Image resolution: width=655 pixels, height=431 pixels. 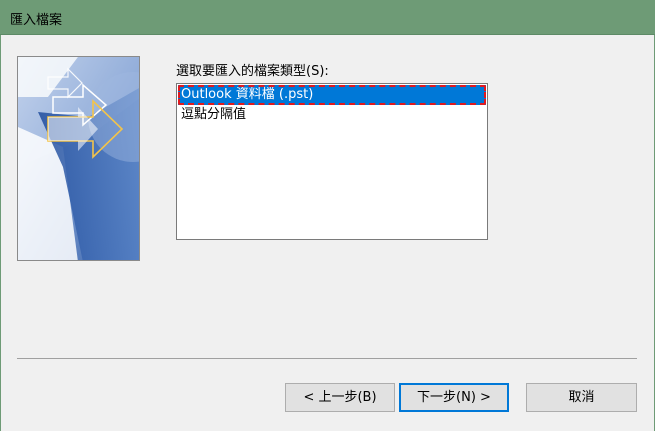 What do you see at coordinates (332, 115) in the screenshot?
I see `list-item-csv: 逗點分隔值` at bounding box center [332, 115].